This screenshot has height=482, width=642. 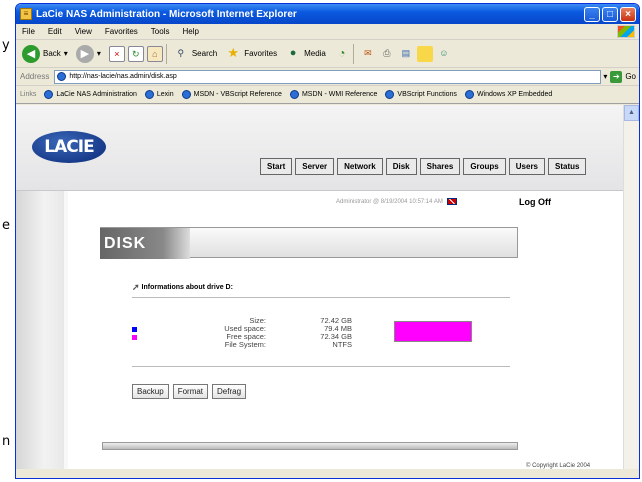 What do you see at coordinates (154, 53) in the screenshot?
I see `home-icon: ⌂` at bounding box center [154, 53].